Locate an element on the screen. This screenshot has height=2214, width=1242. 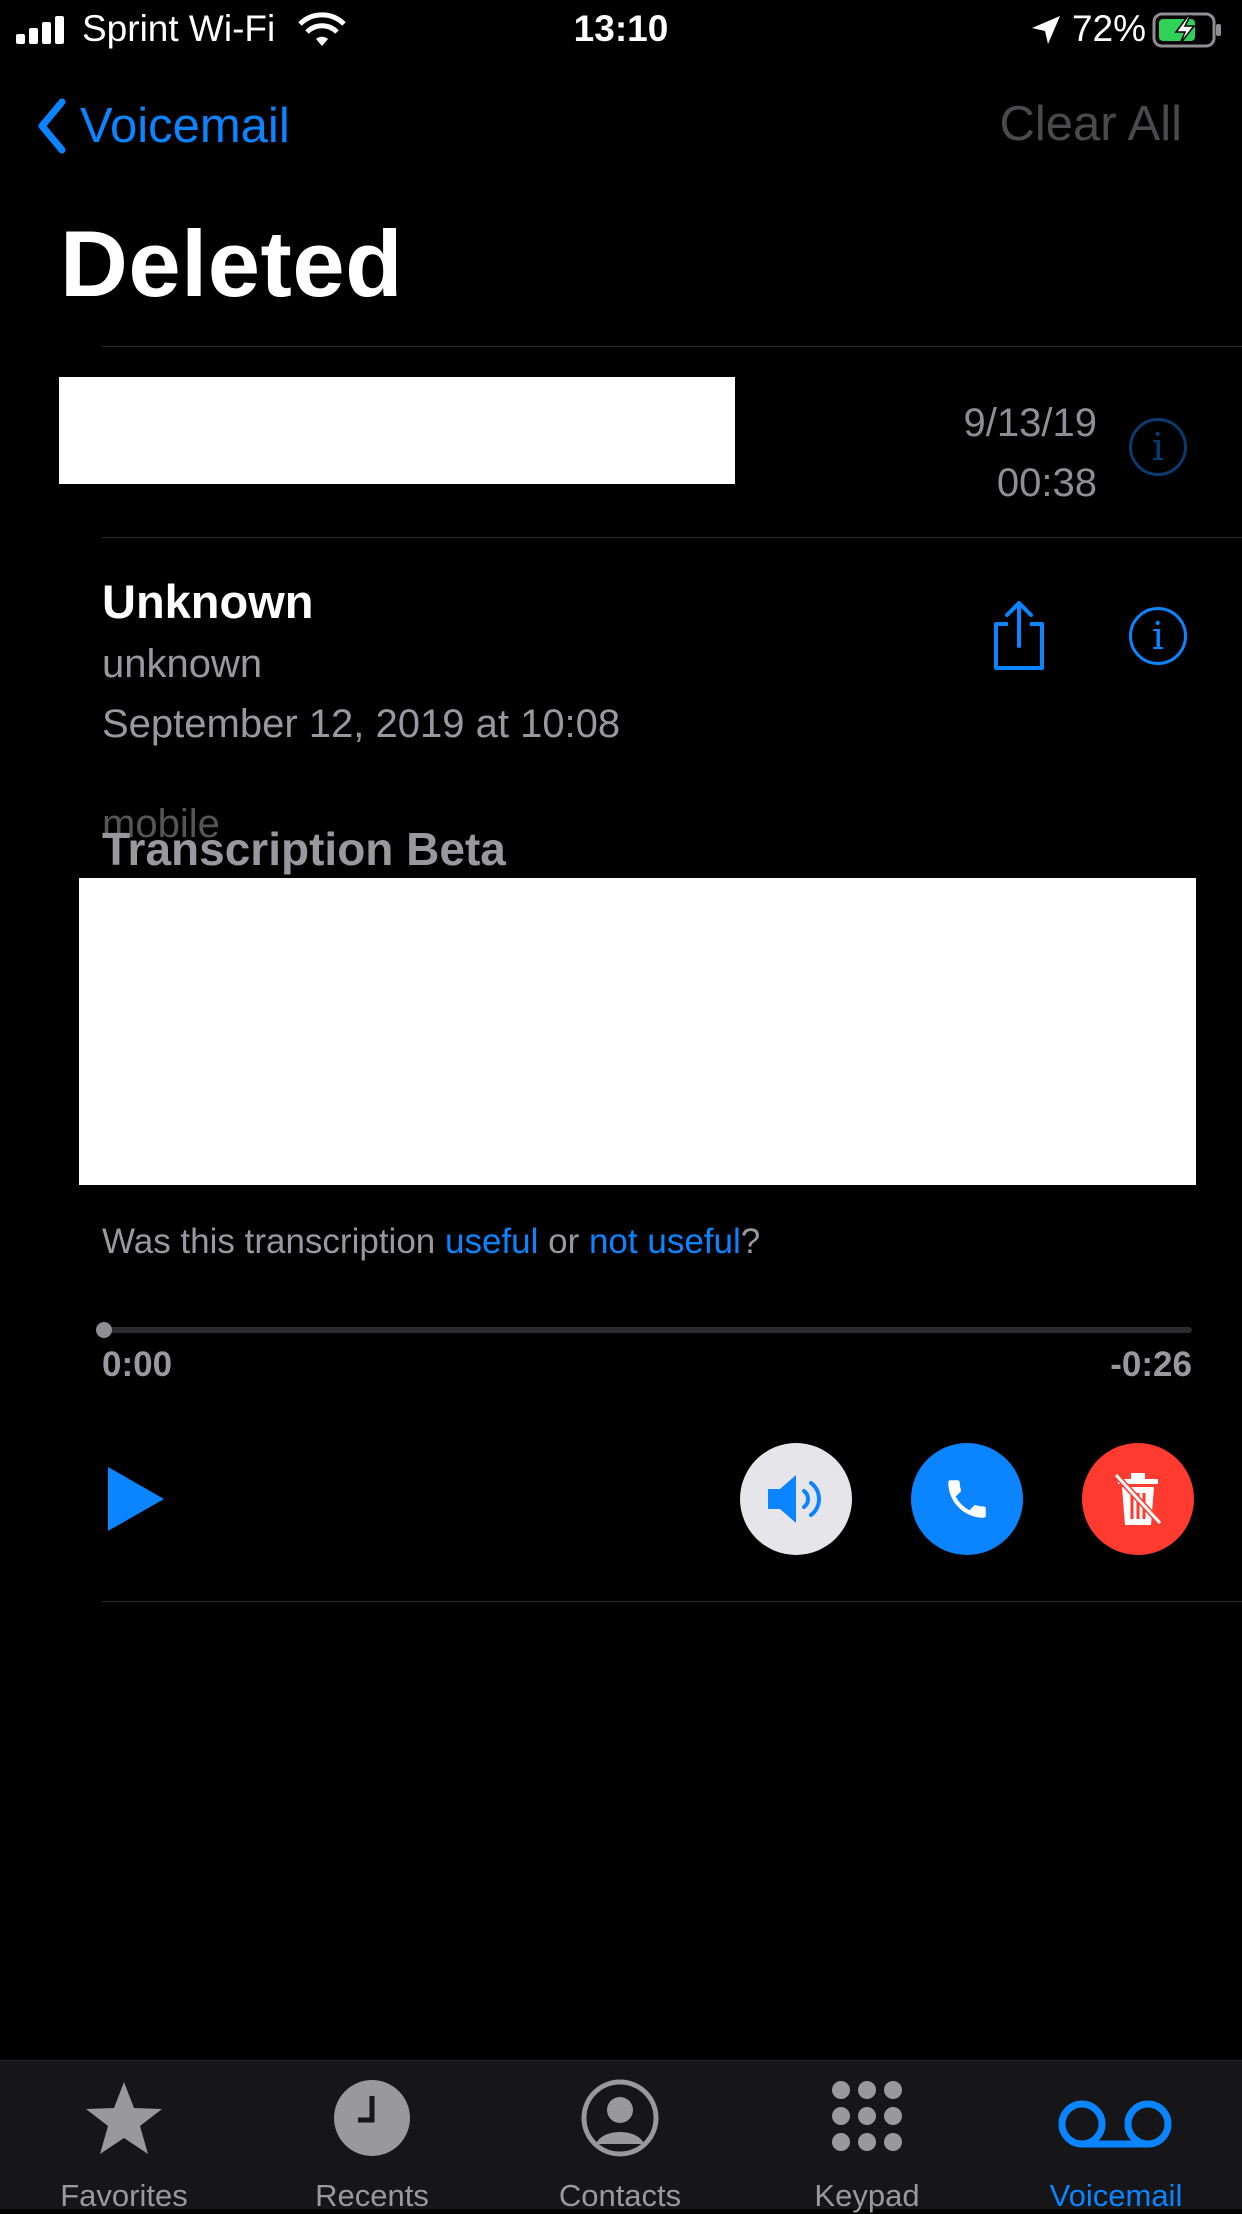
caller-type: unknown is located at coordinates (182, 664).